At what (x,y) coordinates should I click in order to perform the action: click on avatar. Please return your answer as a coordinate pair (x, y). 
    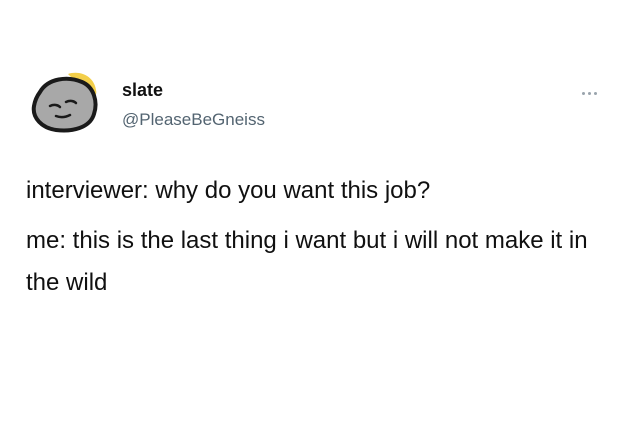
    Looking at the image, I should click on (66, 102).